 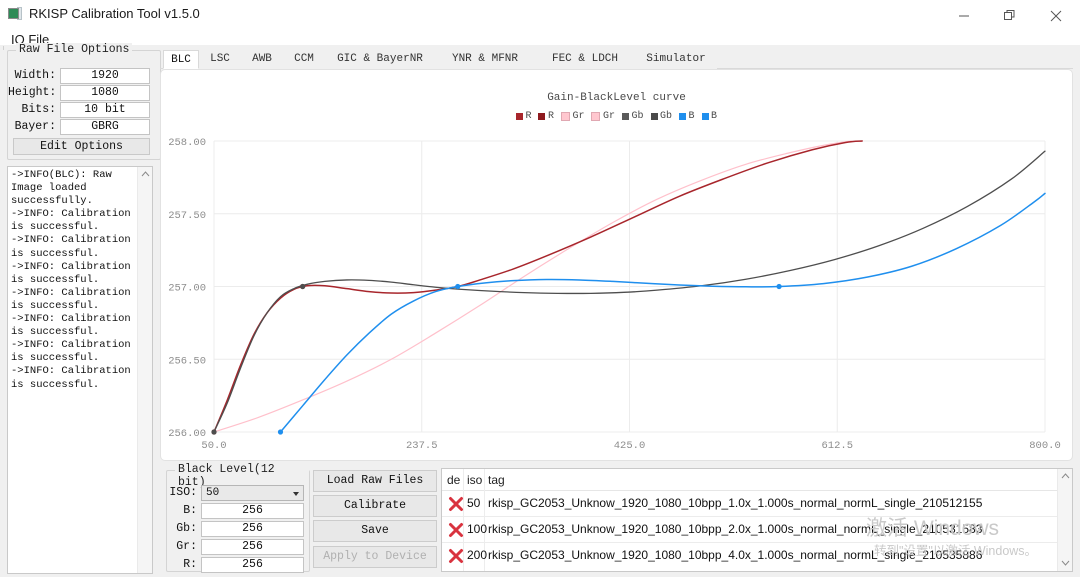 What do you see at coordinates (181, 59) in the screenshot?
I see `tab-blc: BLC` at bounding box center [181, 59].